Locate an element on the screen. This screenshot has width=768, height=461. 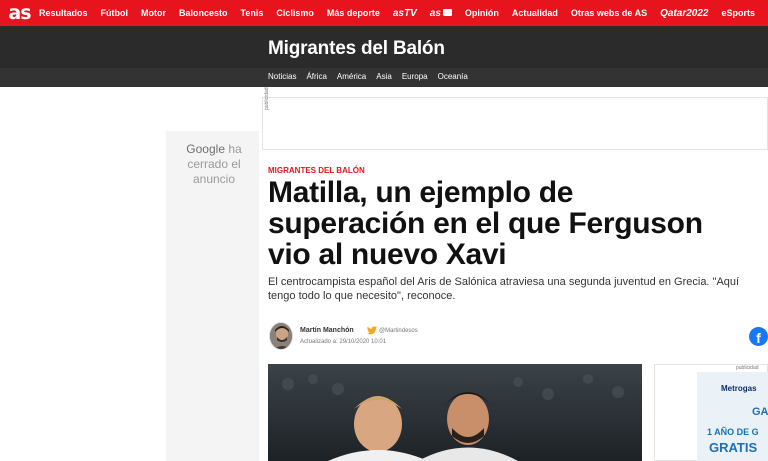
top-ad-banner is located at coordinates (515, 123).